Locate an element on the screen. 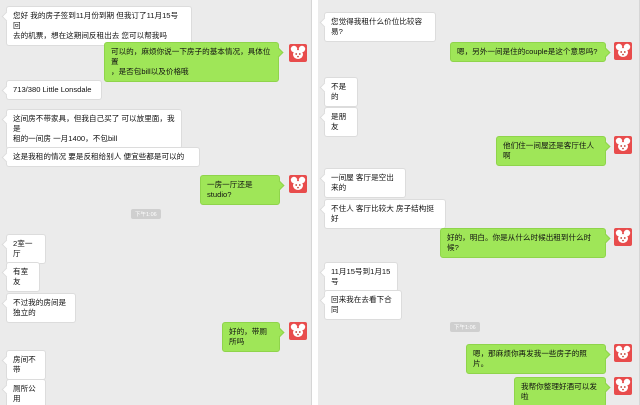  message-bubble: 不是的 is located at coordinates (341, 92).